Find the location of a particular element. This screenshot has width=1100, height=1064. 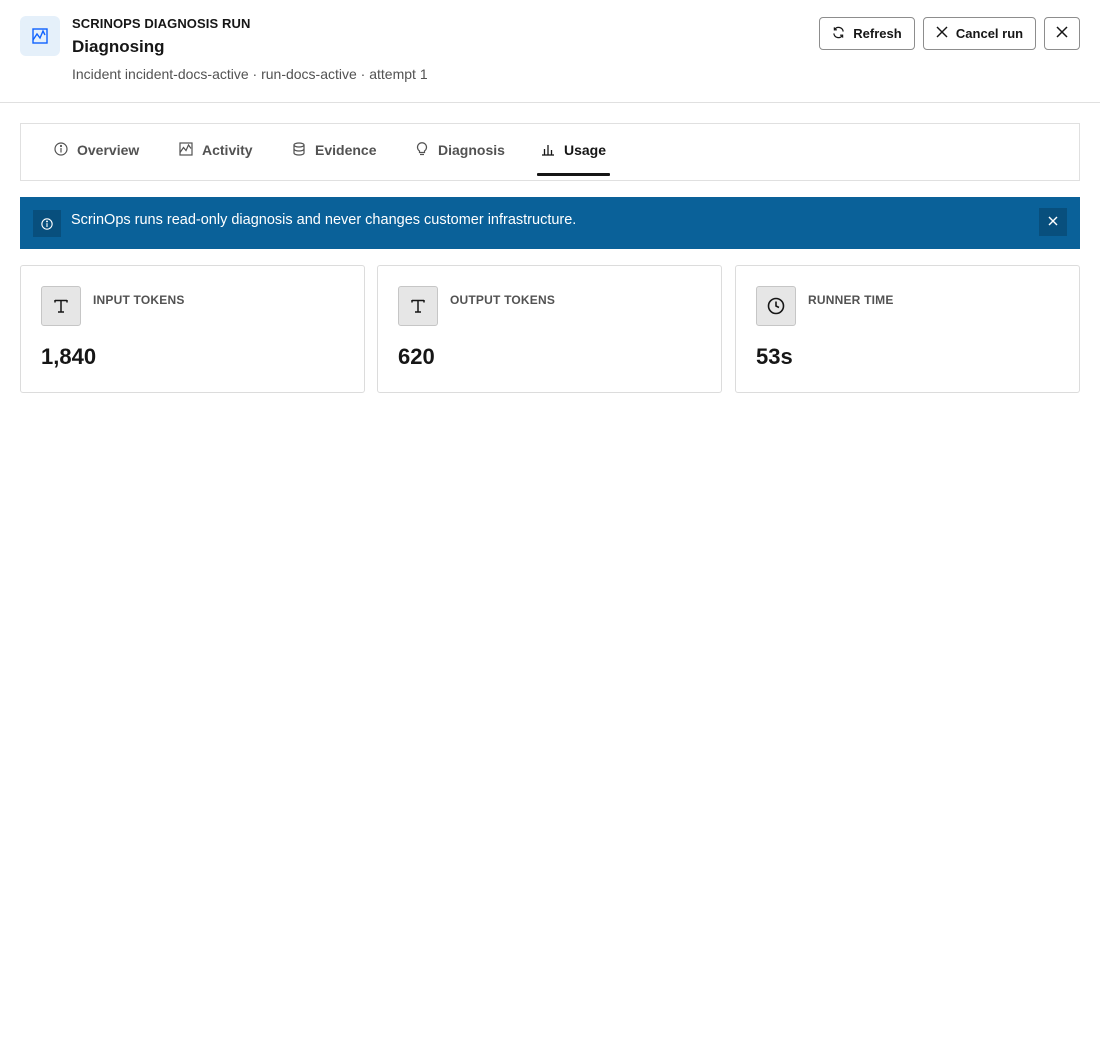

tab-diagnosis: Diagnosis is located at coordinates (460, 150).